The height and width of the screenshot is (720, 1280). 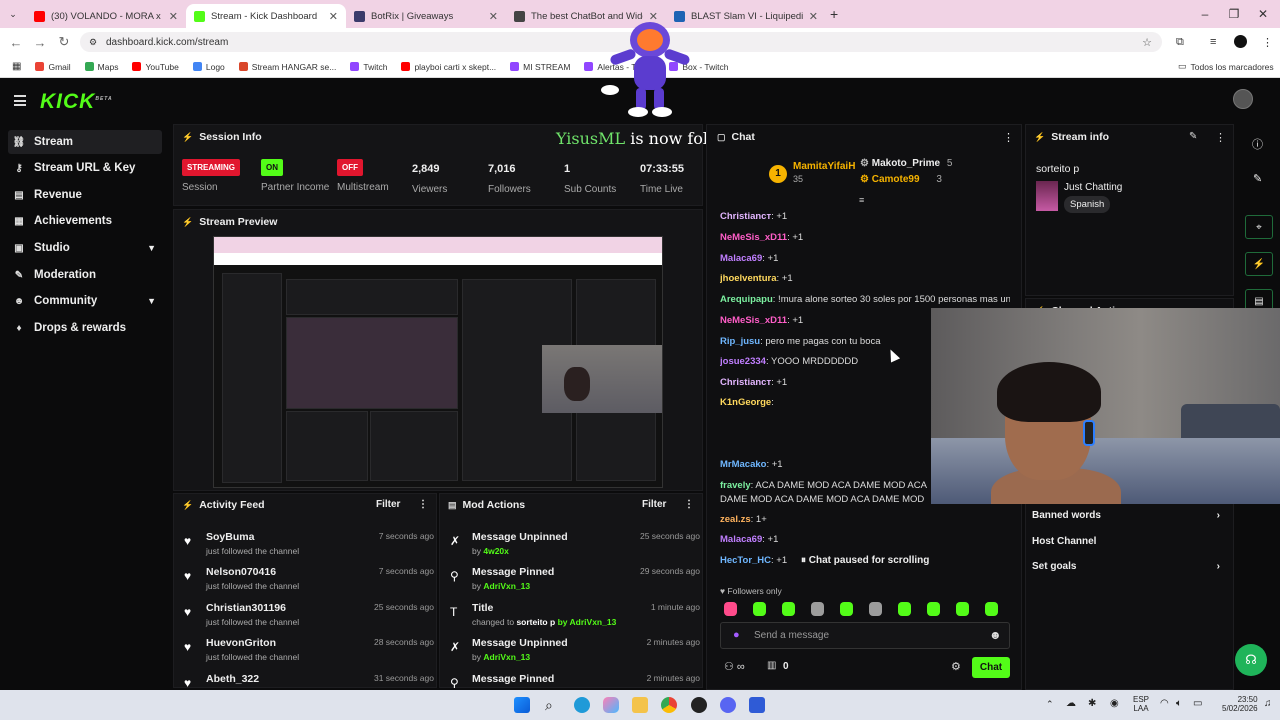 I want to click on window-close-button: ✕, so click(x=1263, y=14).